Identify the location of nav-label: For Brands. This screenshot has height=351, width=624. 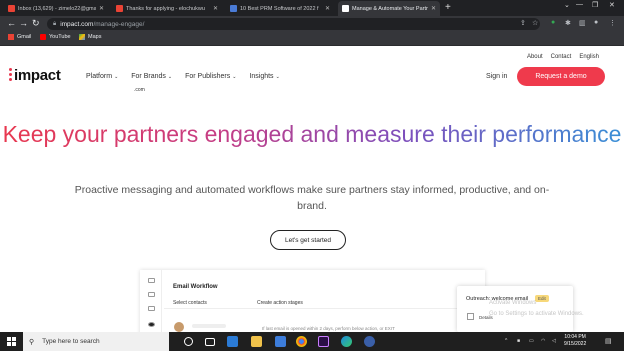
(148, 76).